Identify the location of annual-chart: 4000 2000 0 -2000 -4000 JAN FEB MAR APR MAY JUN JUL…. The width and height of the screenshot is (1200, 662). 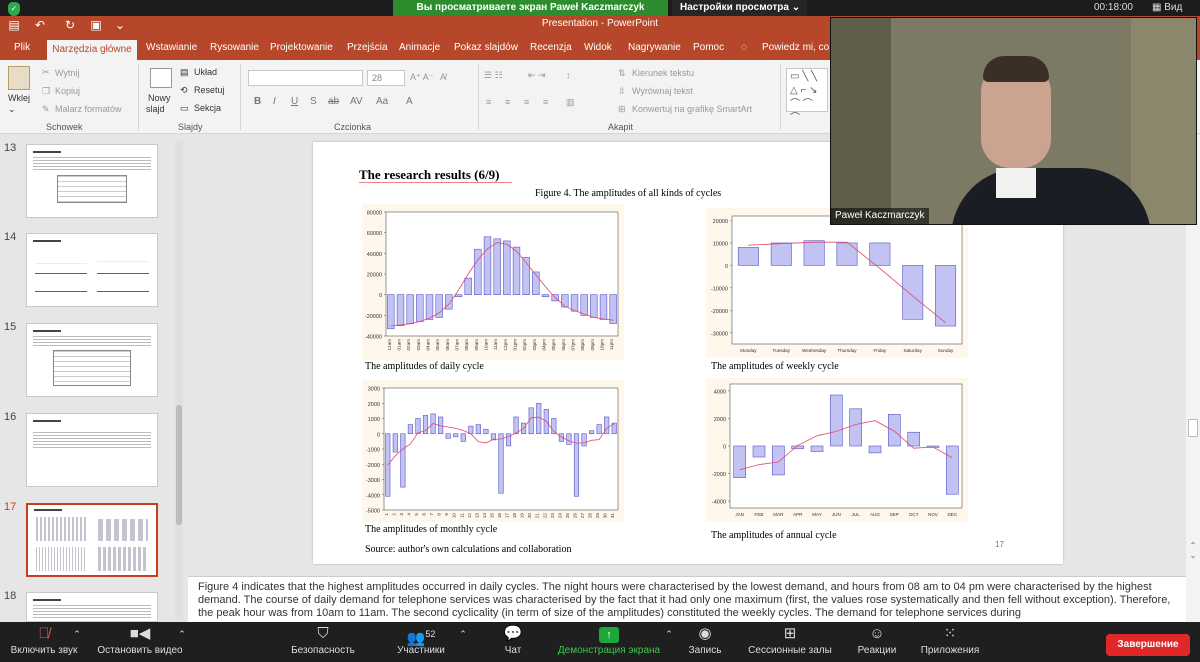
(837, 450).